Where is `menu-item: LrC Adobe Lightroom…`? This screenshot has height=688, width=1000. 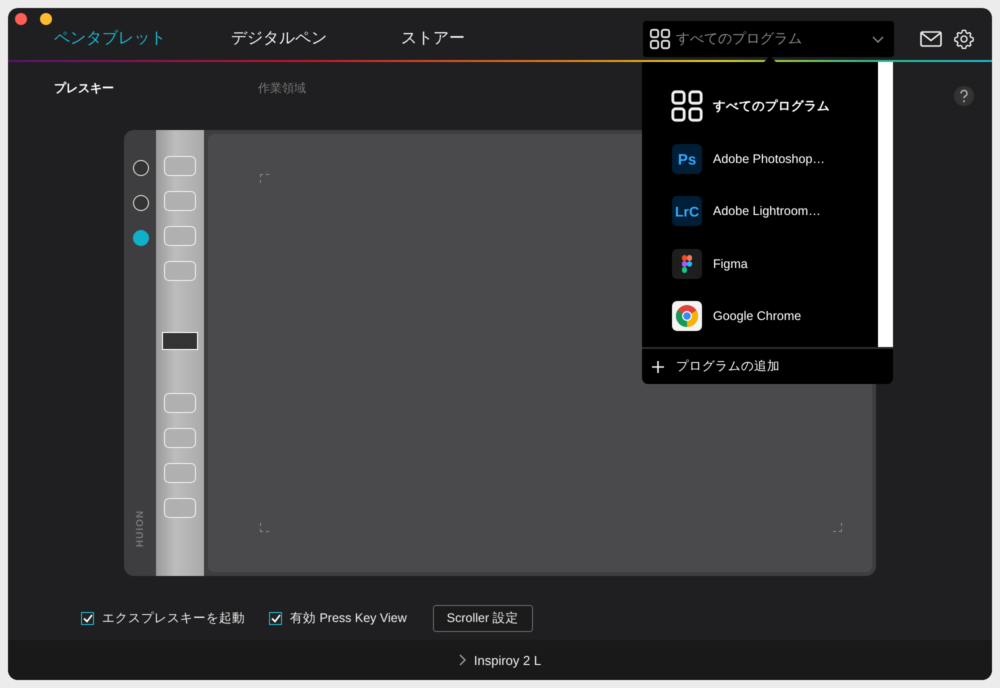
menu-item: LrC Adobe Lightroom… is located at coordinates (760, 211).